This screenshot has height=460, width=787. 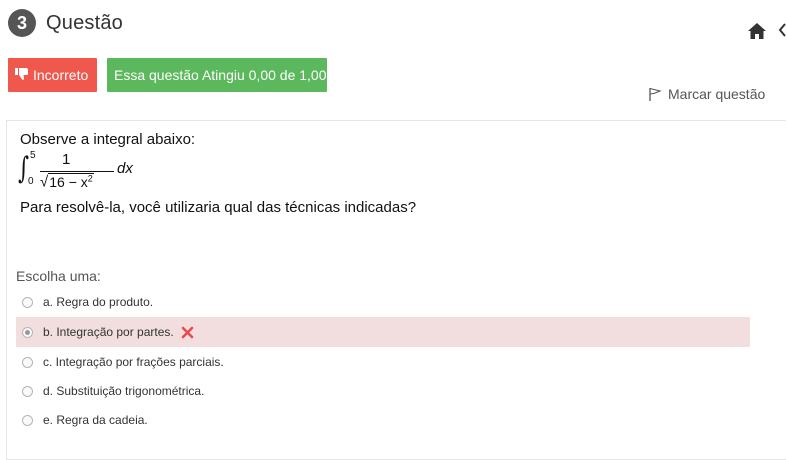 I want to click on differential: dx, so click(x=125, y=168).